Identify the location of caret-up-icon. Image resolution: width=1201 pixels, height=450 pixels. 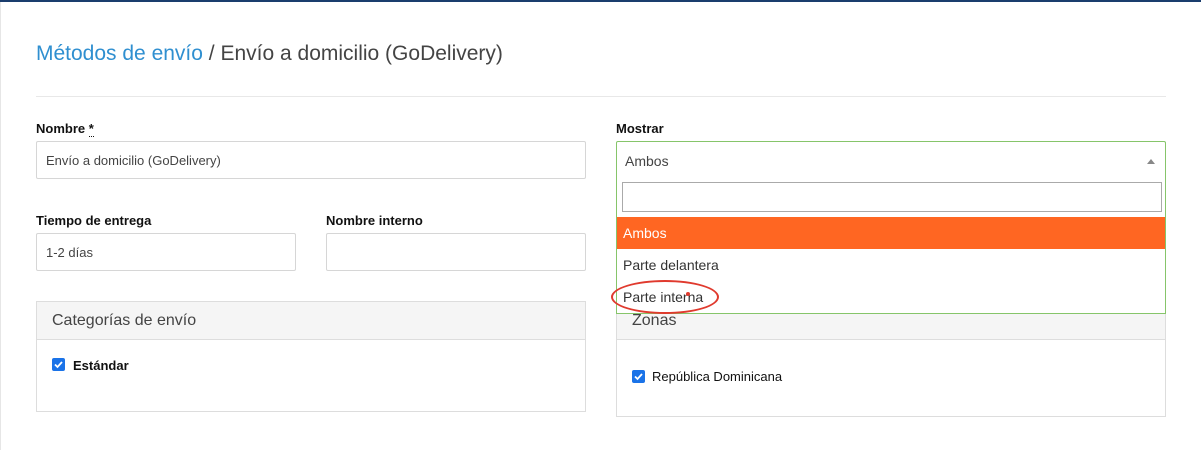
(1151, 161).